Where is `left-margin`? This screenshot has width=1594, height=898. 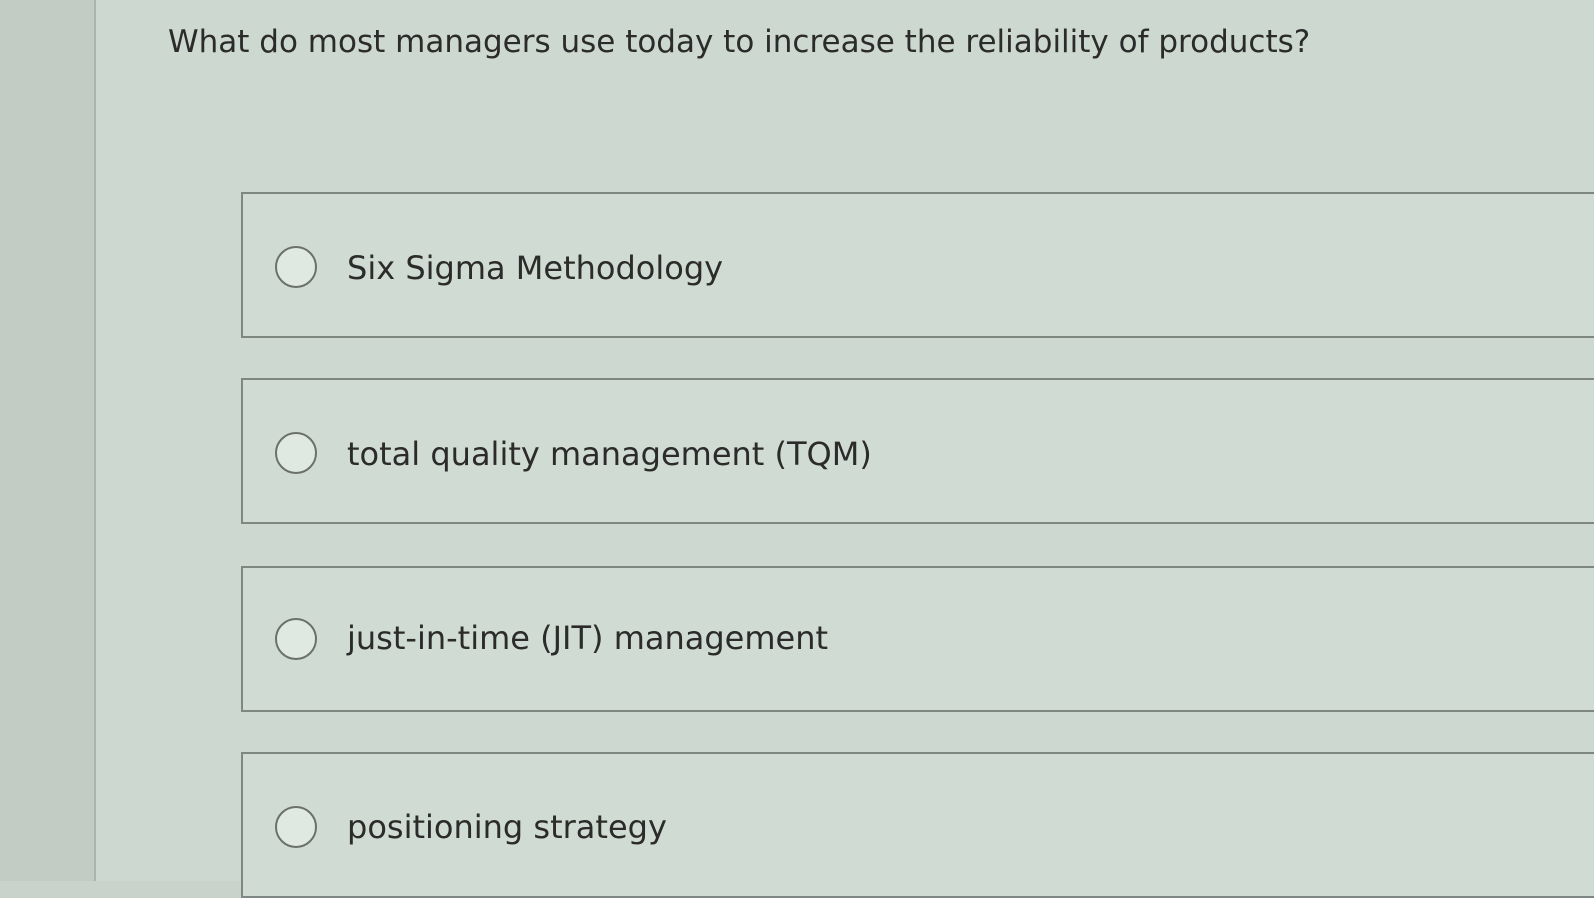 left-margin is located at coordinates (48, 440).